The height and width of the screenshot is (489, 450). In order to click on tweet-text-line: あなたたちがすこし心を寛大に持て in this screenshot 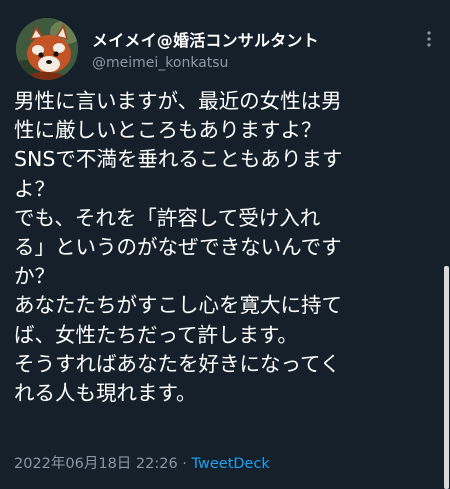, I will do `click(178, 305)`.